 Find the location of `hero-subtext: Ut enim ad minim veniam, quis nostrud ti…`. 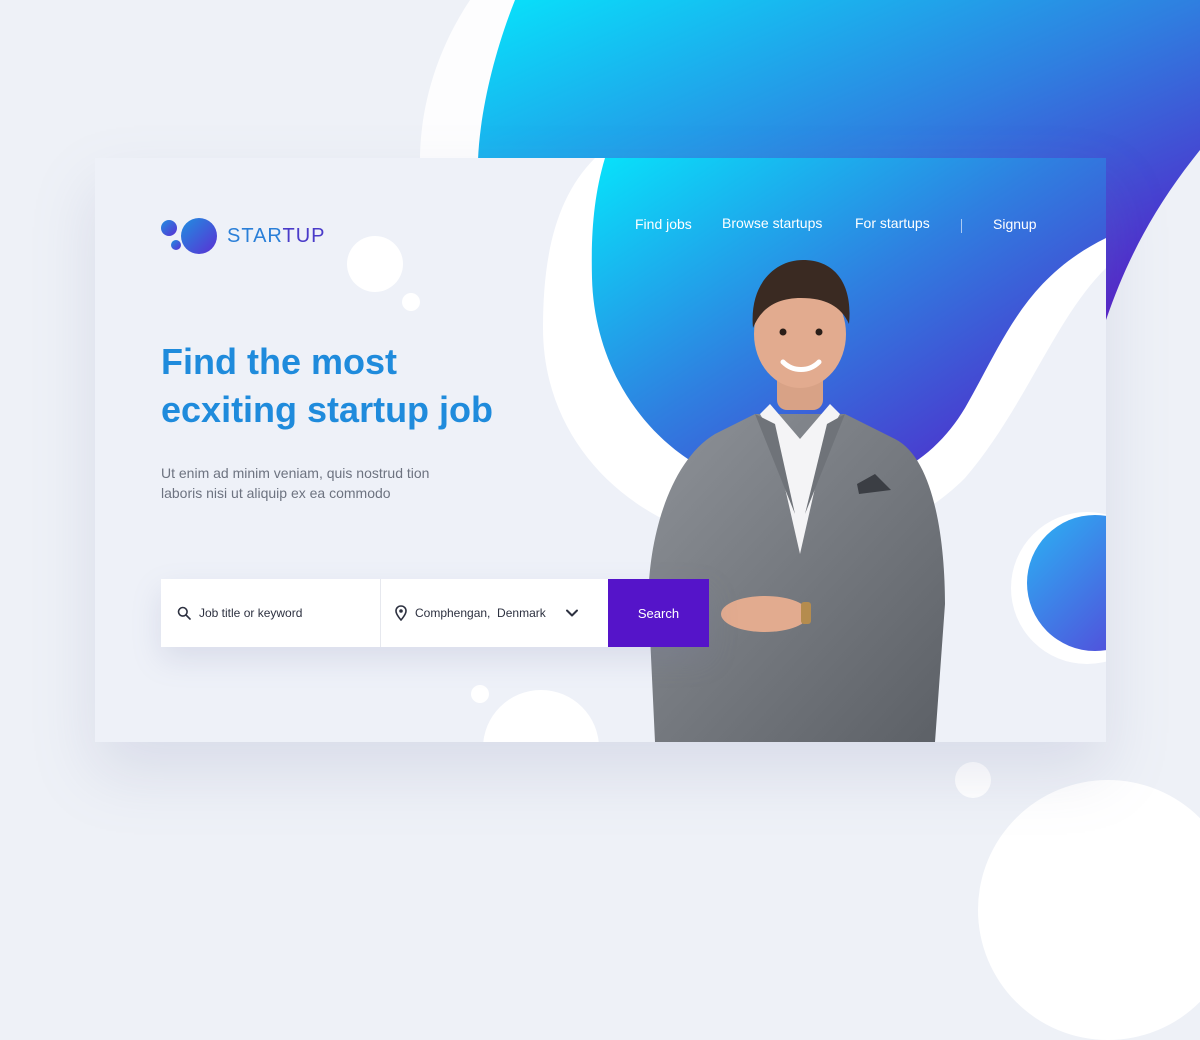

hero-subtext: Ut enim ad minim veniam, quis nostrud ti… is located at coordinates (331, 483).